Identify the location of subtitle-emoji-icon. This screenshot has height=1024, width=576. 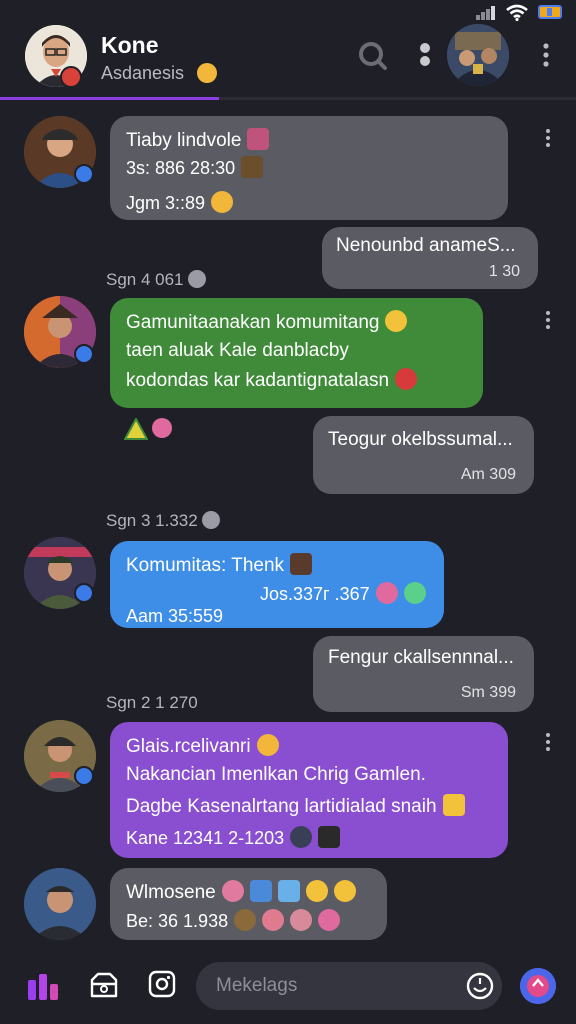
(207, 73).